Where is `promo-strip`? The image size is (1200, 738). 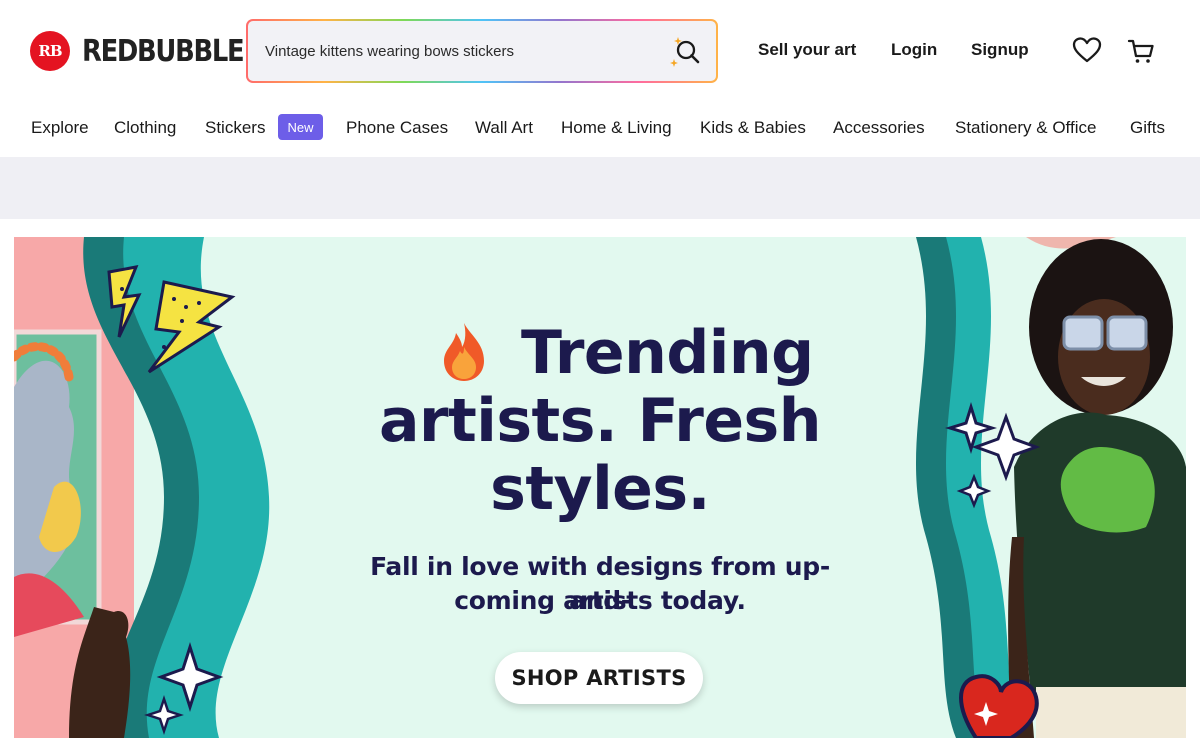
promo-strip is located at coordinates (600, 188).